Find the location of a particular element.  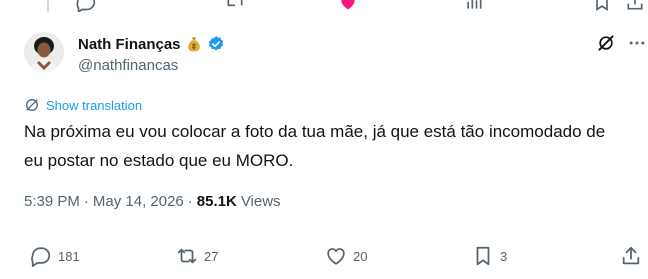

avatar is located at coordinates (44, 52).